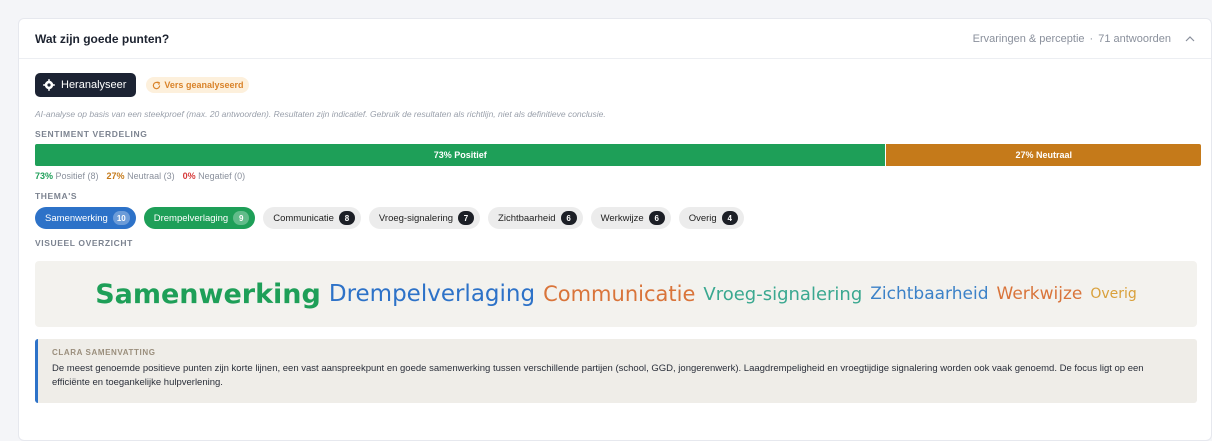 The height and width of the screenshot is (441, 1212). What do you see at coordinates (466, 218) in the screenshot?
I see `chip-count: 7` at bounding box center [466, 218].